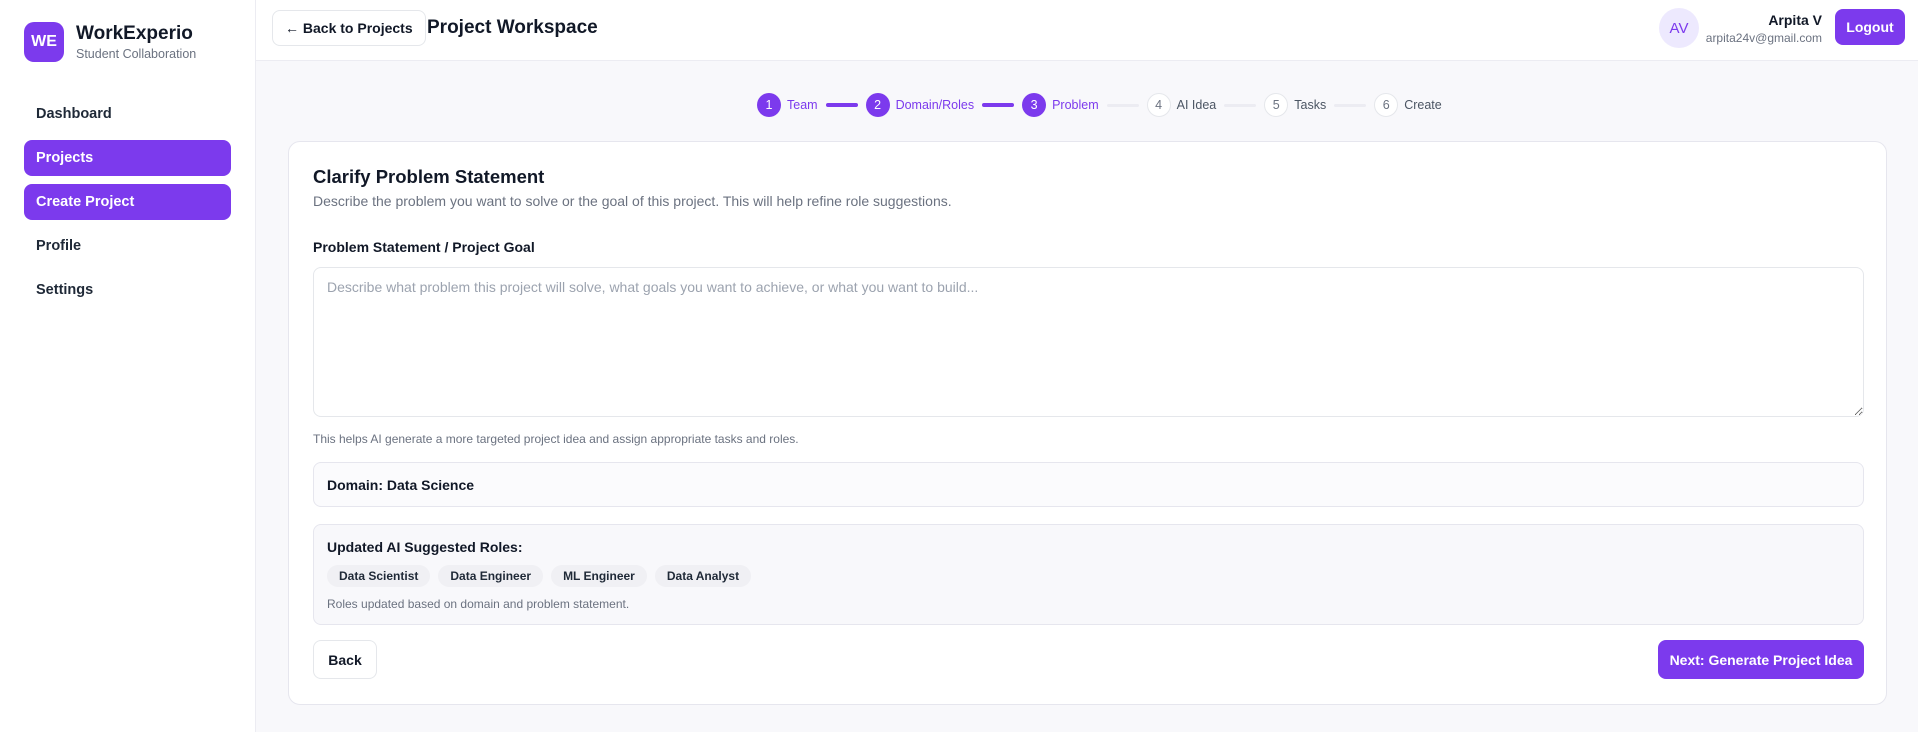 The image size is (1918, 732). Describe the element at coordinates (349, 28) in the screenshot. I see `back-to-projects-button: ← Back to Projects` at that location.